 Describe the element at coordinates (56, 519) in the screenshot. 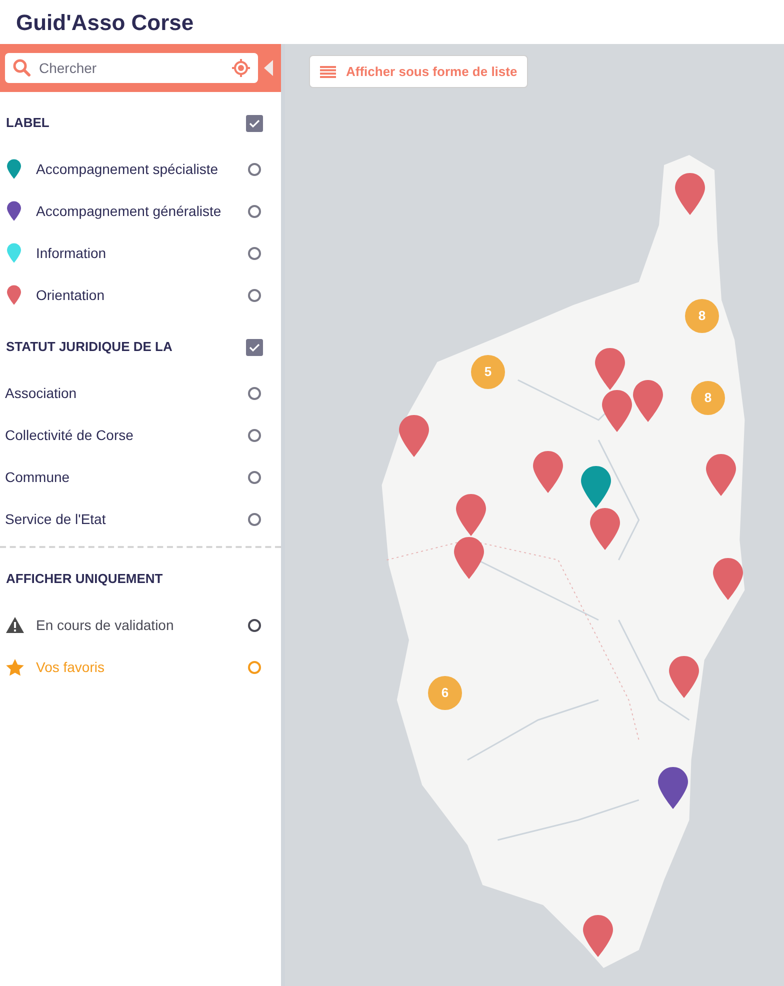

I see `filter-label: Service de l'Etat` at that location.